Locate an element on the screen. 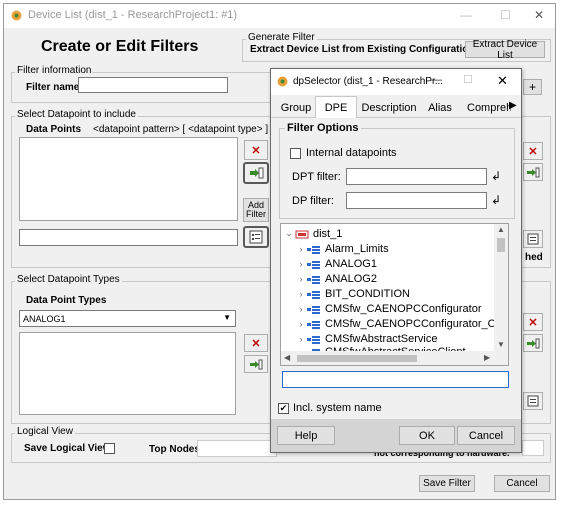 Image resolution: width=561 pixels, height=505 pixels. tab-scroll-right-icon: ▶ is located at coordinates (513, 105).